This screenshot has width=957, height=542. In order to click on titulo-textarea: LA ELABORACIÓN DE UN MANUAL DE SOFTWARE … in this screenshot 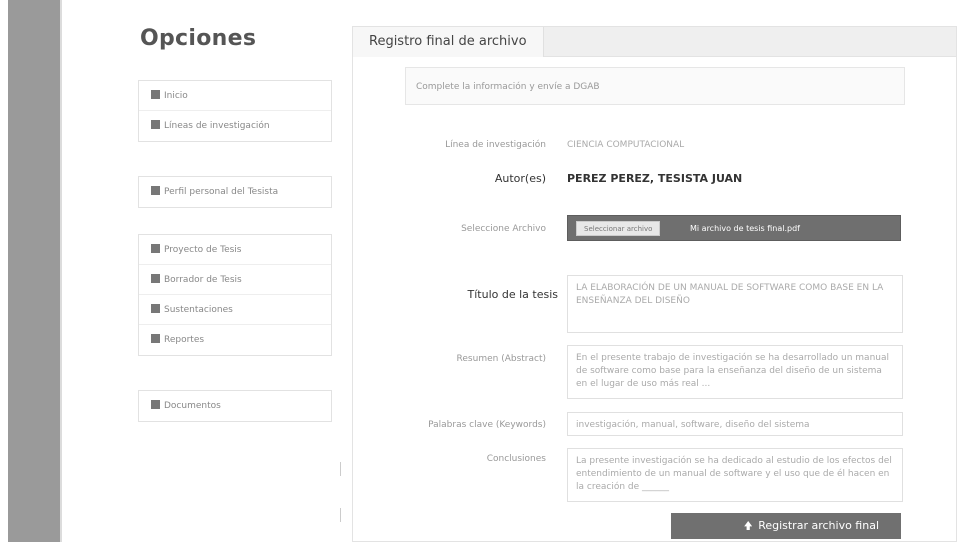, I will do `click(735, 304)`.